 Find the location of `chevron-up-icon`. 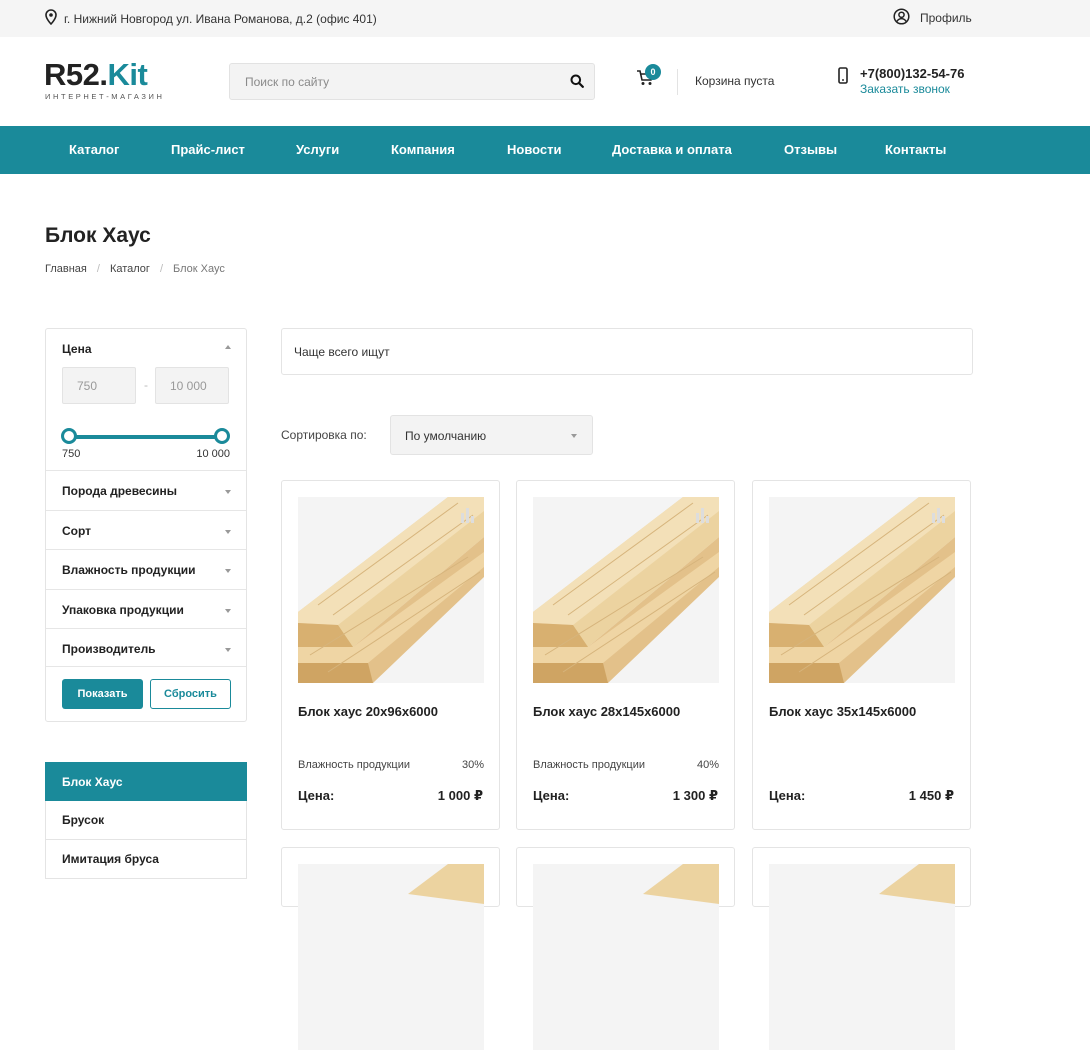

chevron-up-icon is located at coordinates (228, 347).